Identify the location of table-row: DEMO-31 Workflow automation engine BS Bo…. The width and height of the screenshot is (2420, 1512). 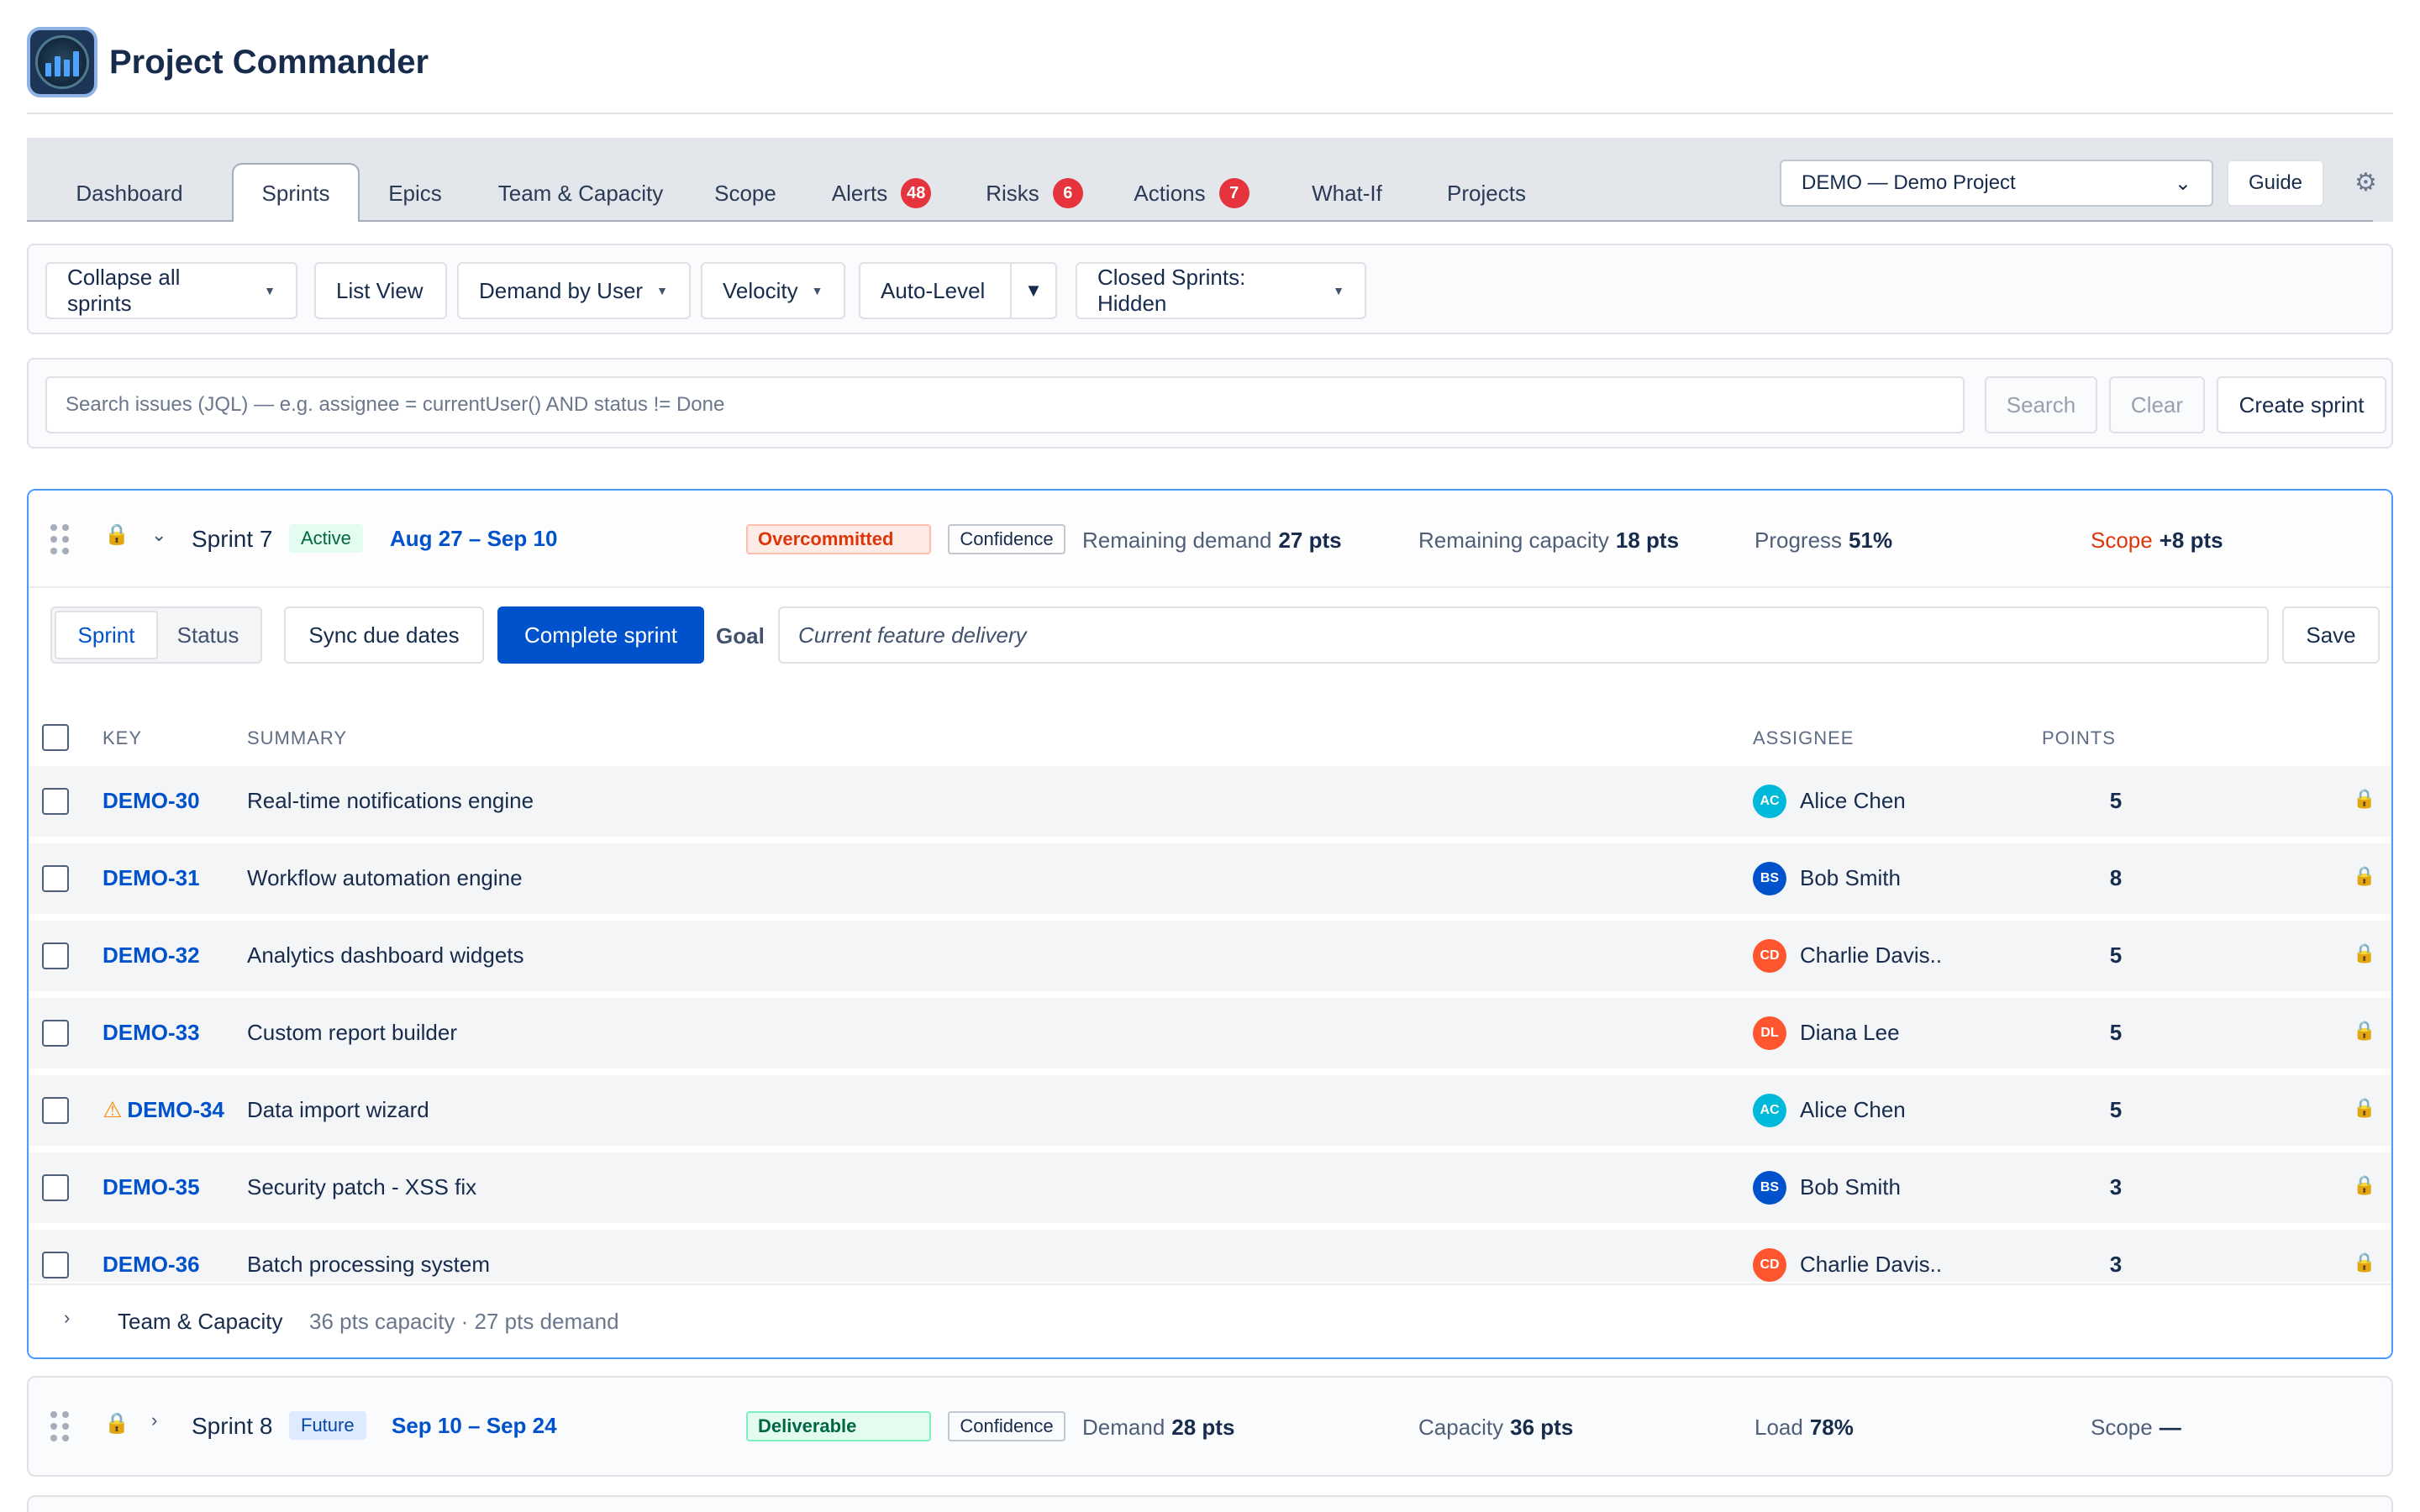
(1210, 878).